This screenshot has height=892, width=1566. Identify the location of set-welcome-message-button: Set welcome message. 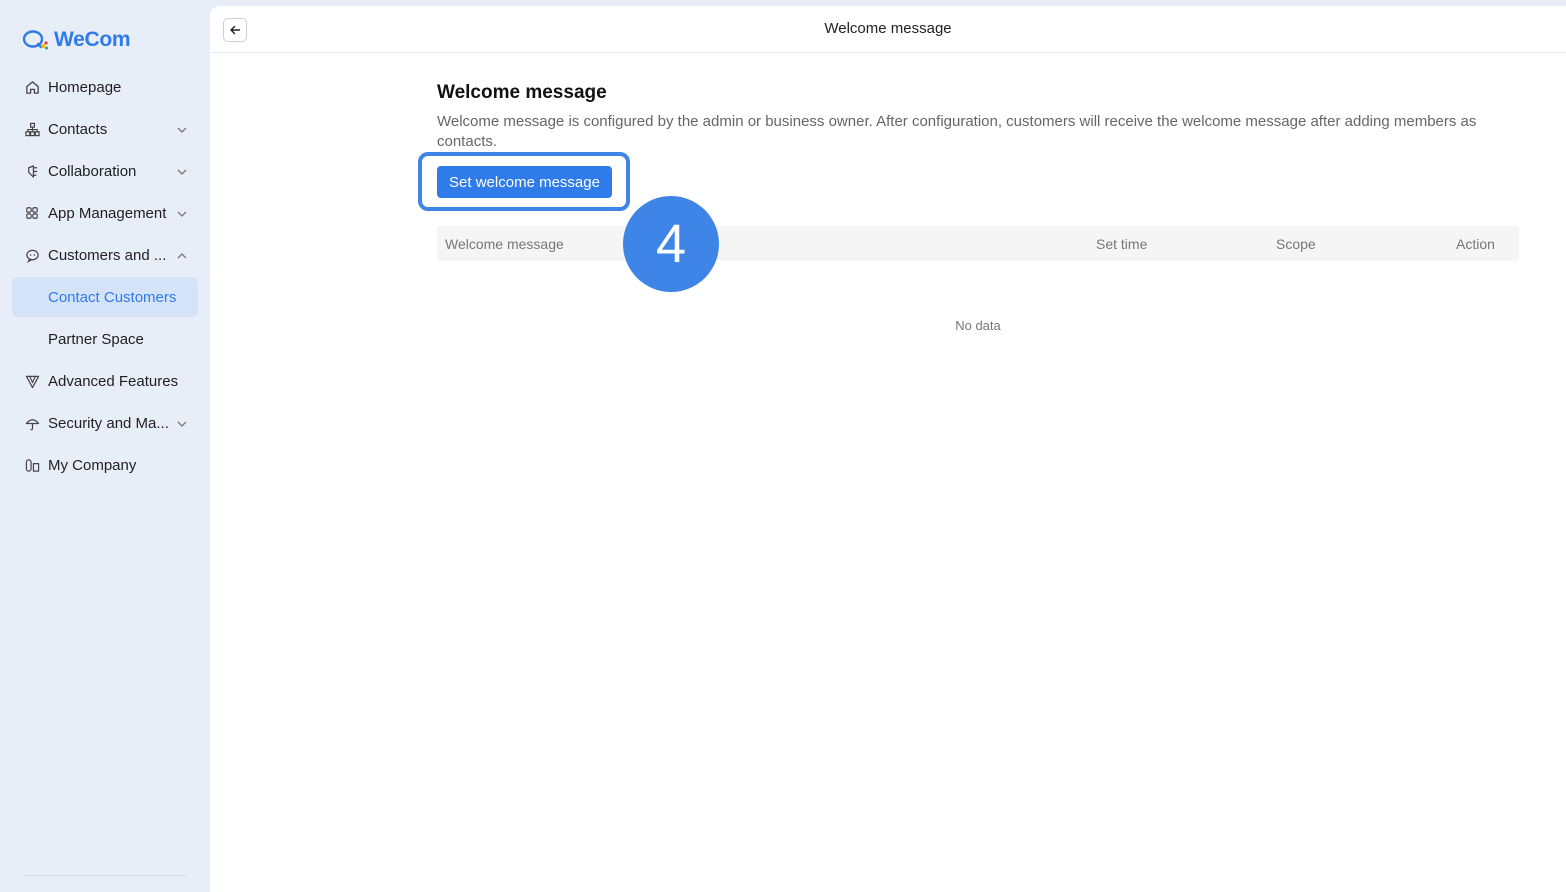
(524, 182).